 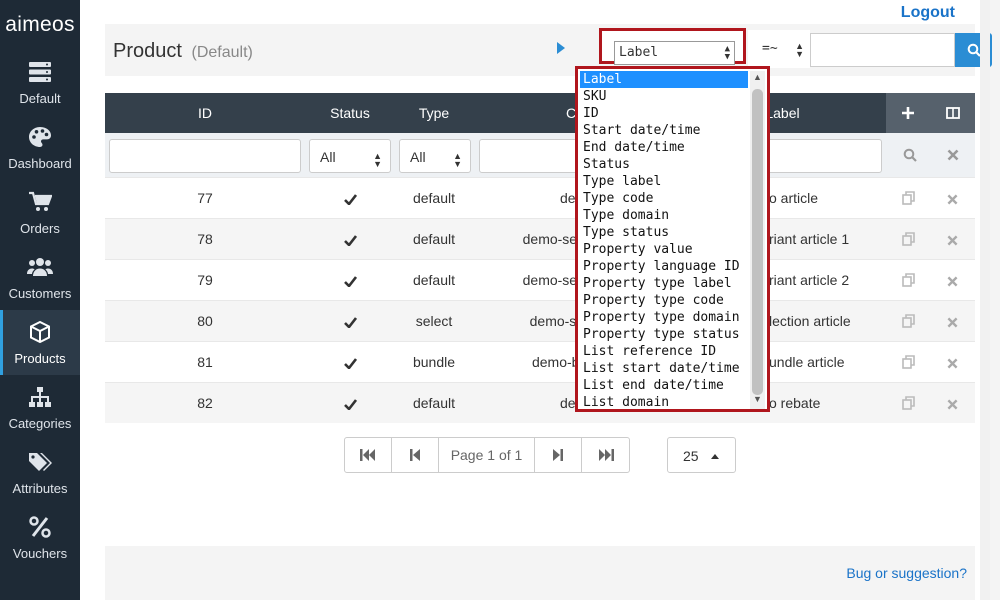 What do you see at coordinates (540, 113) in the screenshot?
I see `table-header: ID Status Type Co Label` at bounding box center [540, 113].